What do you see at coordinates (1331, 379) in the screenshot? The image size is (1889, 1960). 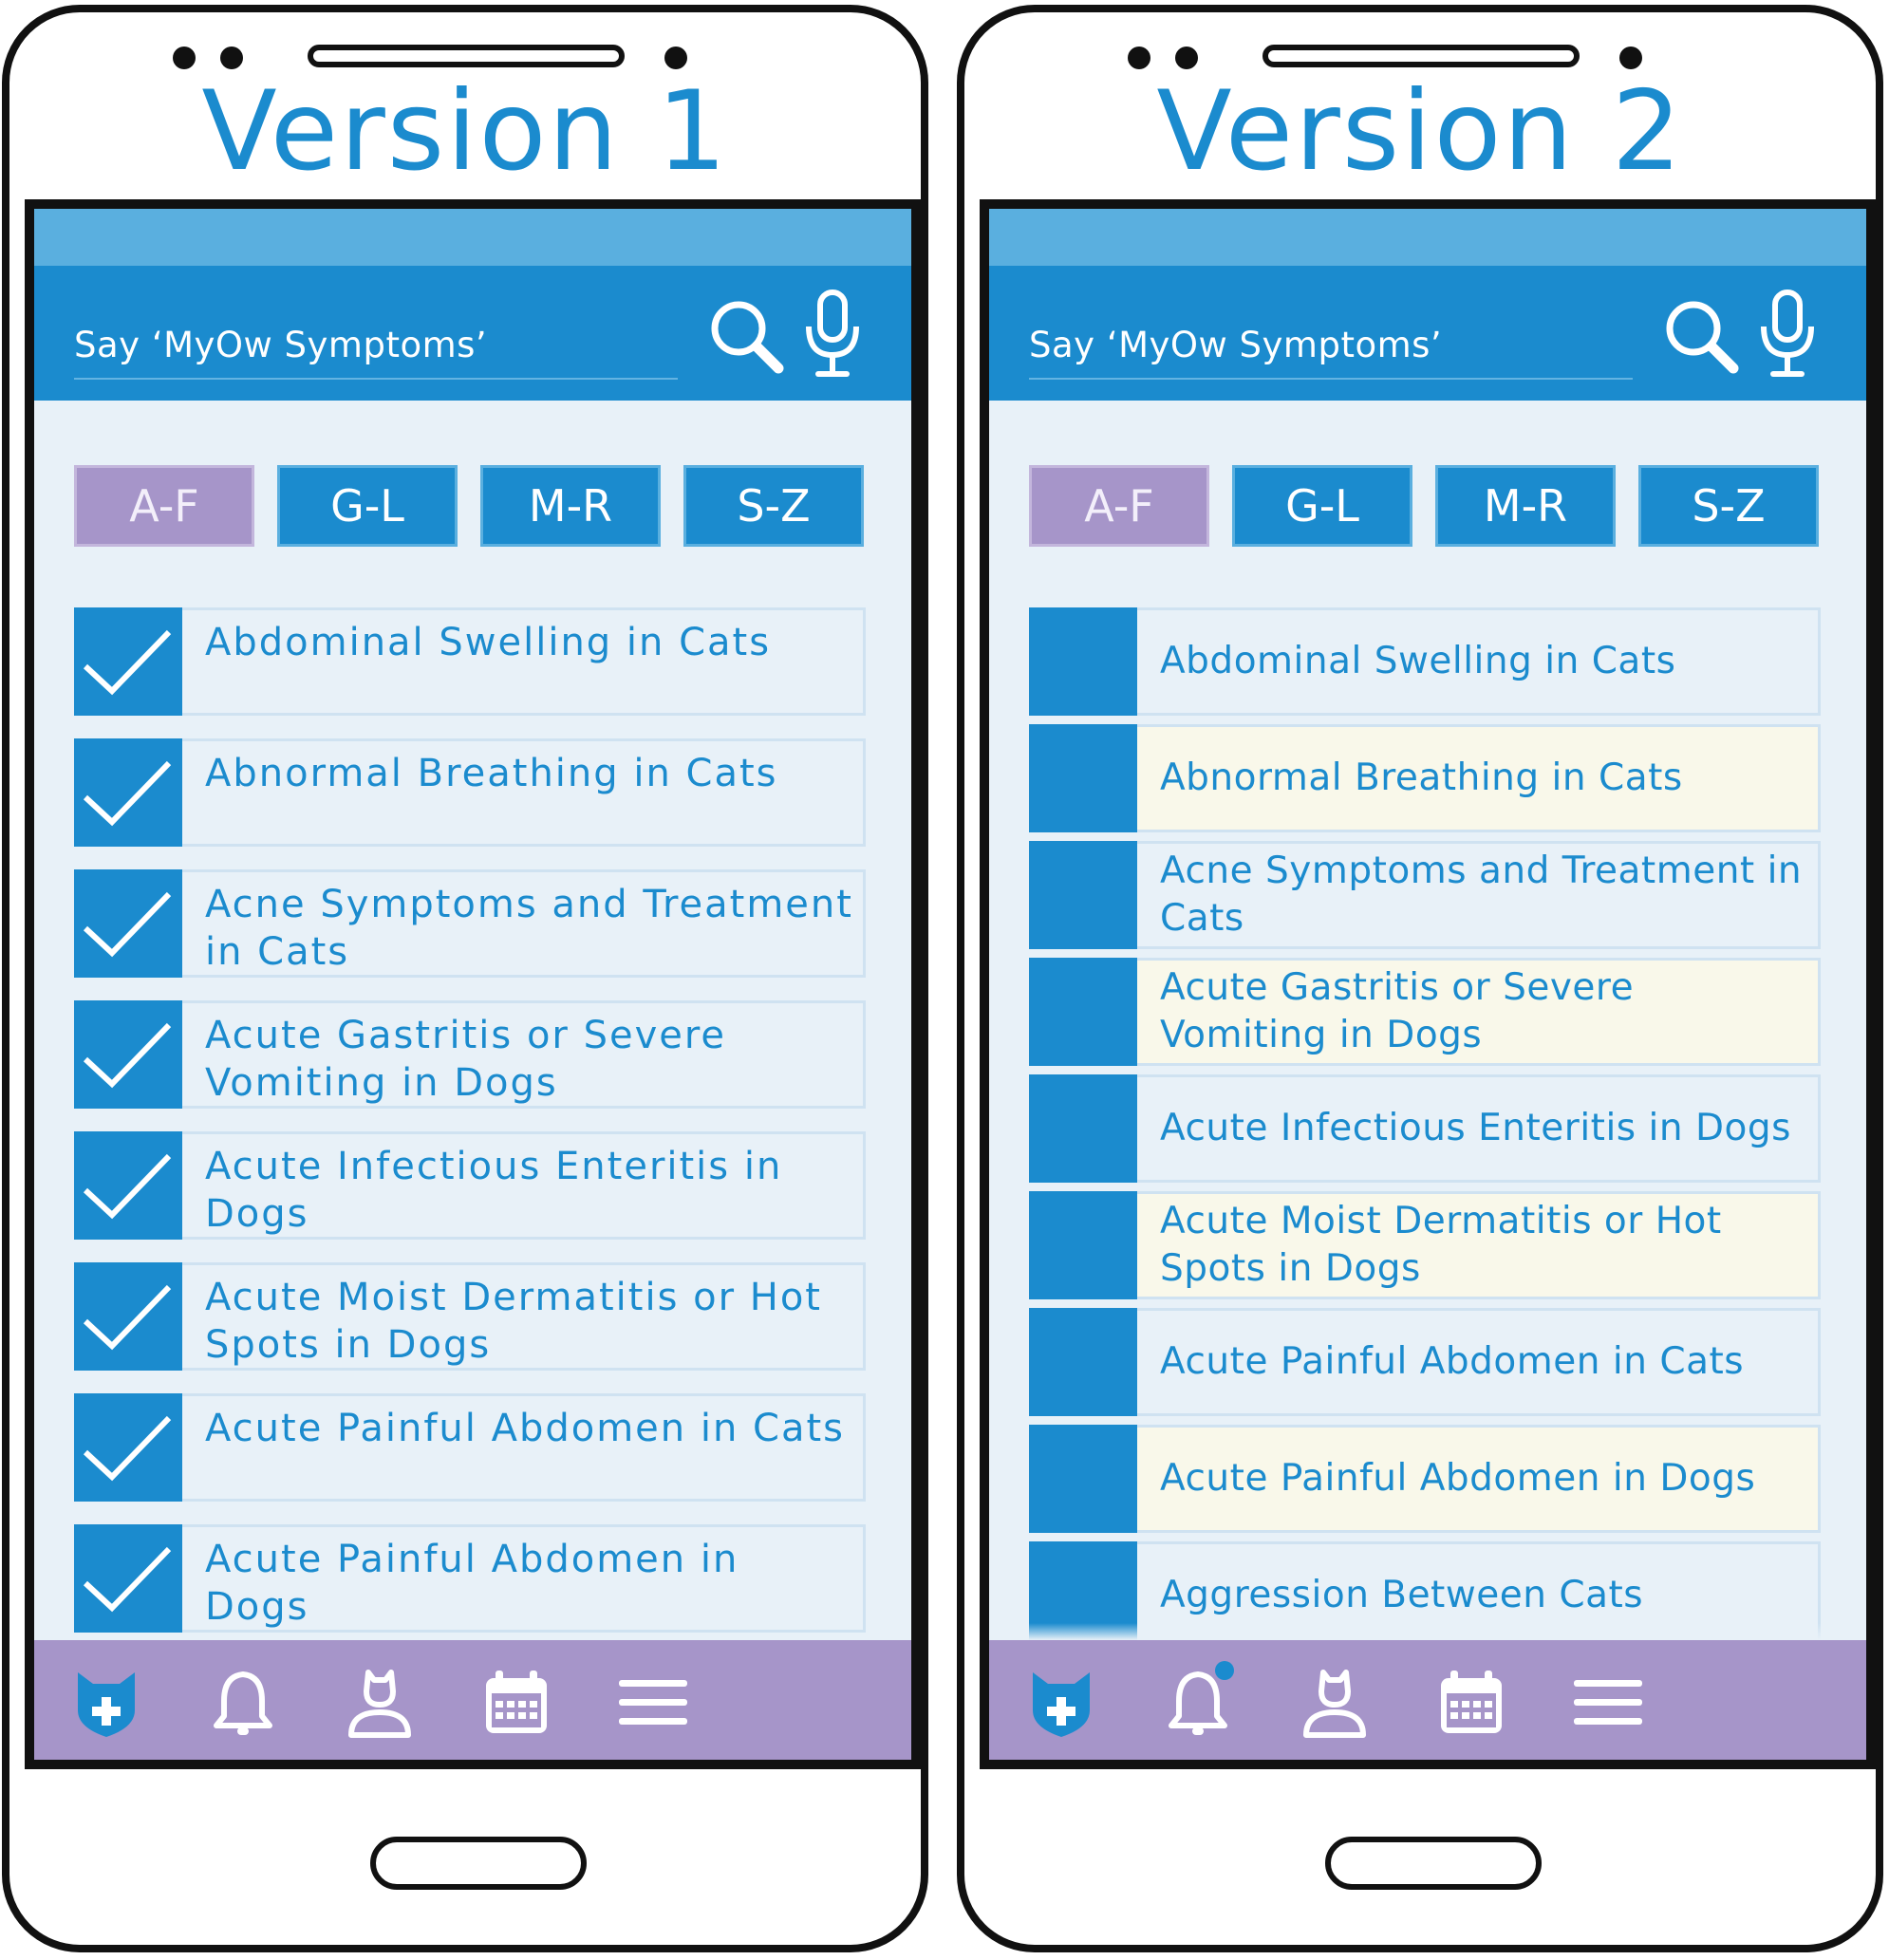 I see `search-underline` at bounding box center [1331, 379].